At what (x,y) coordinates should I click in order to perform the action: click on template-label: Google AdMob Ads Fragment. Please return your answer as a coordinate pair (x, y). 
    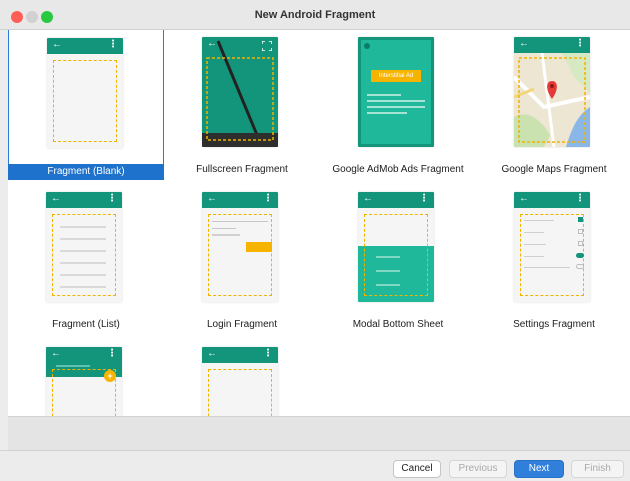
    Looking at the image, I should click on (398, 169).